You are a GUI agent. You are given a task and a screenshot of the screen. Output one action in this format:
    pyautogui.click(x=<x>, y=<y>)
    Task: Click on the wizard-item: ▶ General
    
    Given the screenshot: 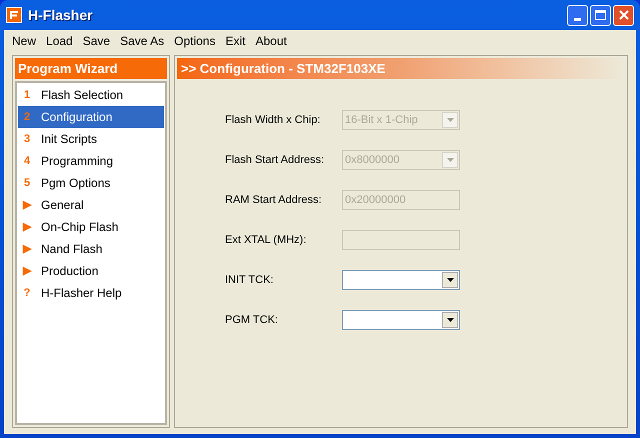 What is the action you would take?
    pyautogui.click(x=91, y=205)
    